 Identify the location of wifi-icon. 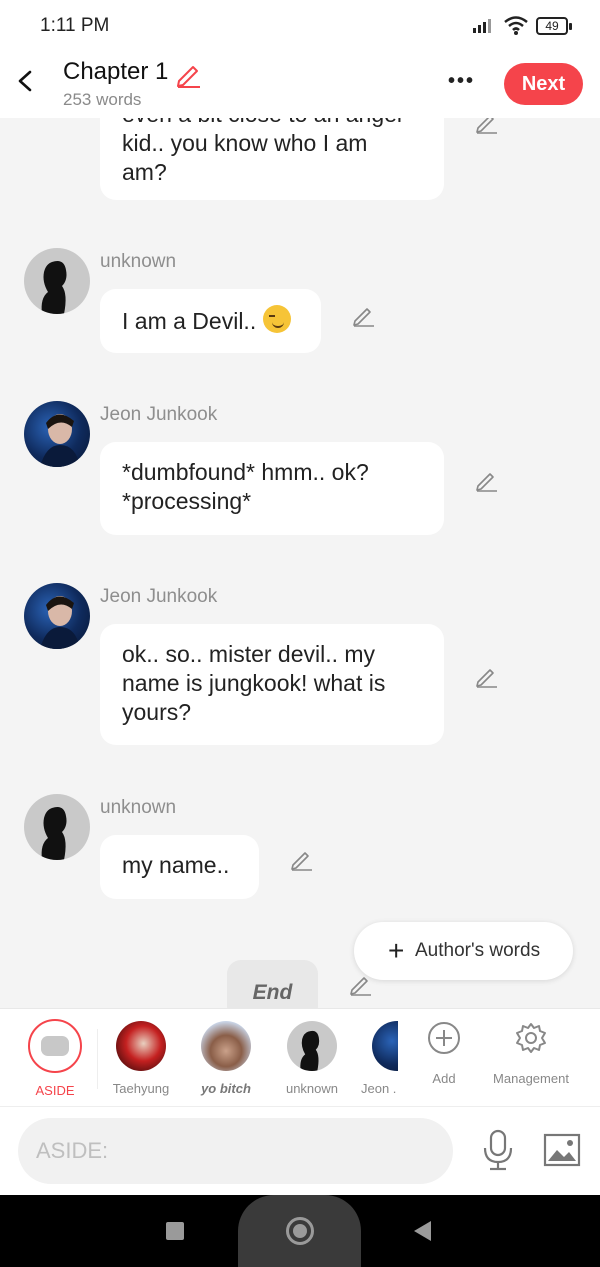
(516, 25).